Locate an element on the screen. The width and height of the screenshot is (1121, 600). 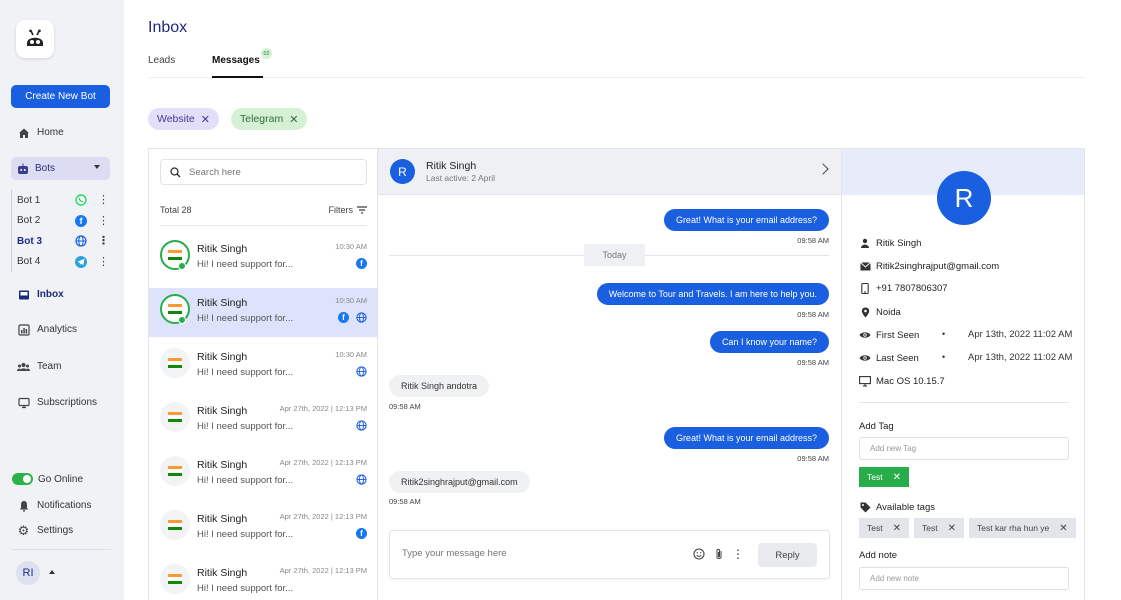
incoming-message: Ritik Singh andotra is located at coordinates (439, 386).